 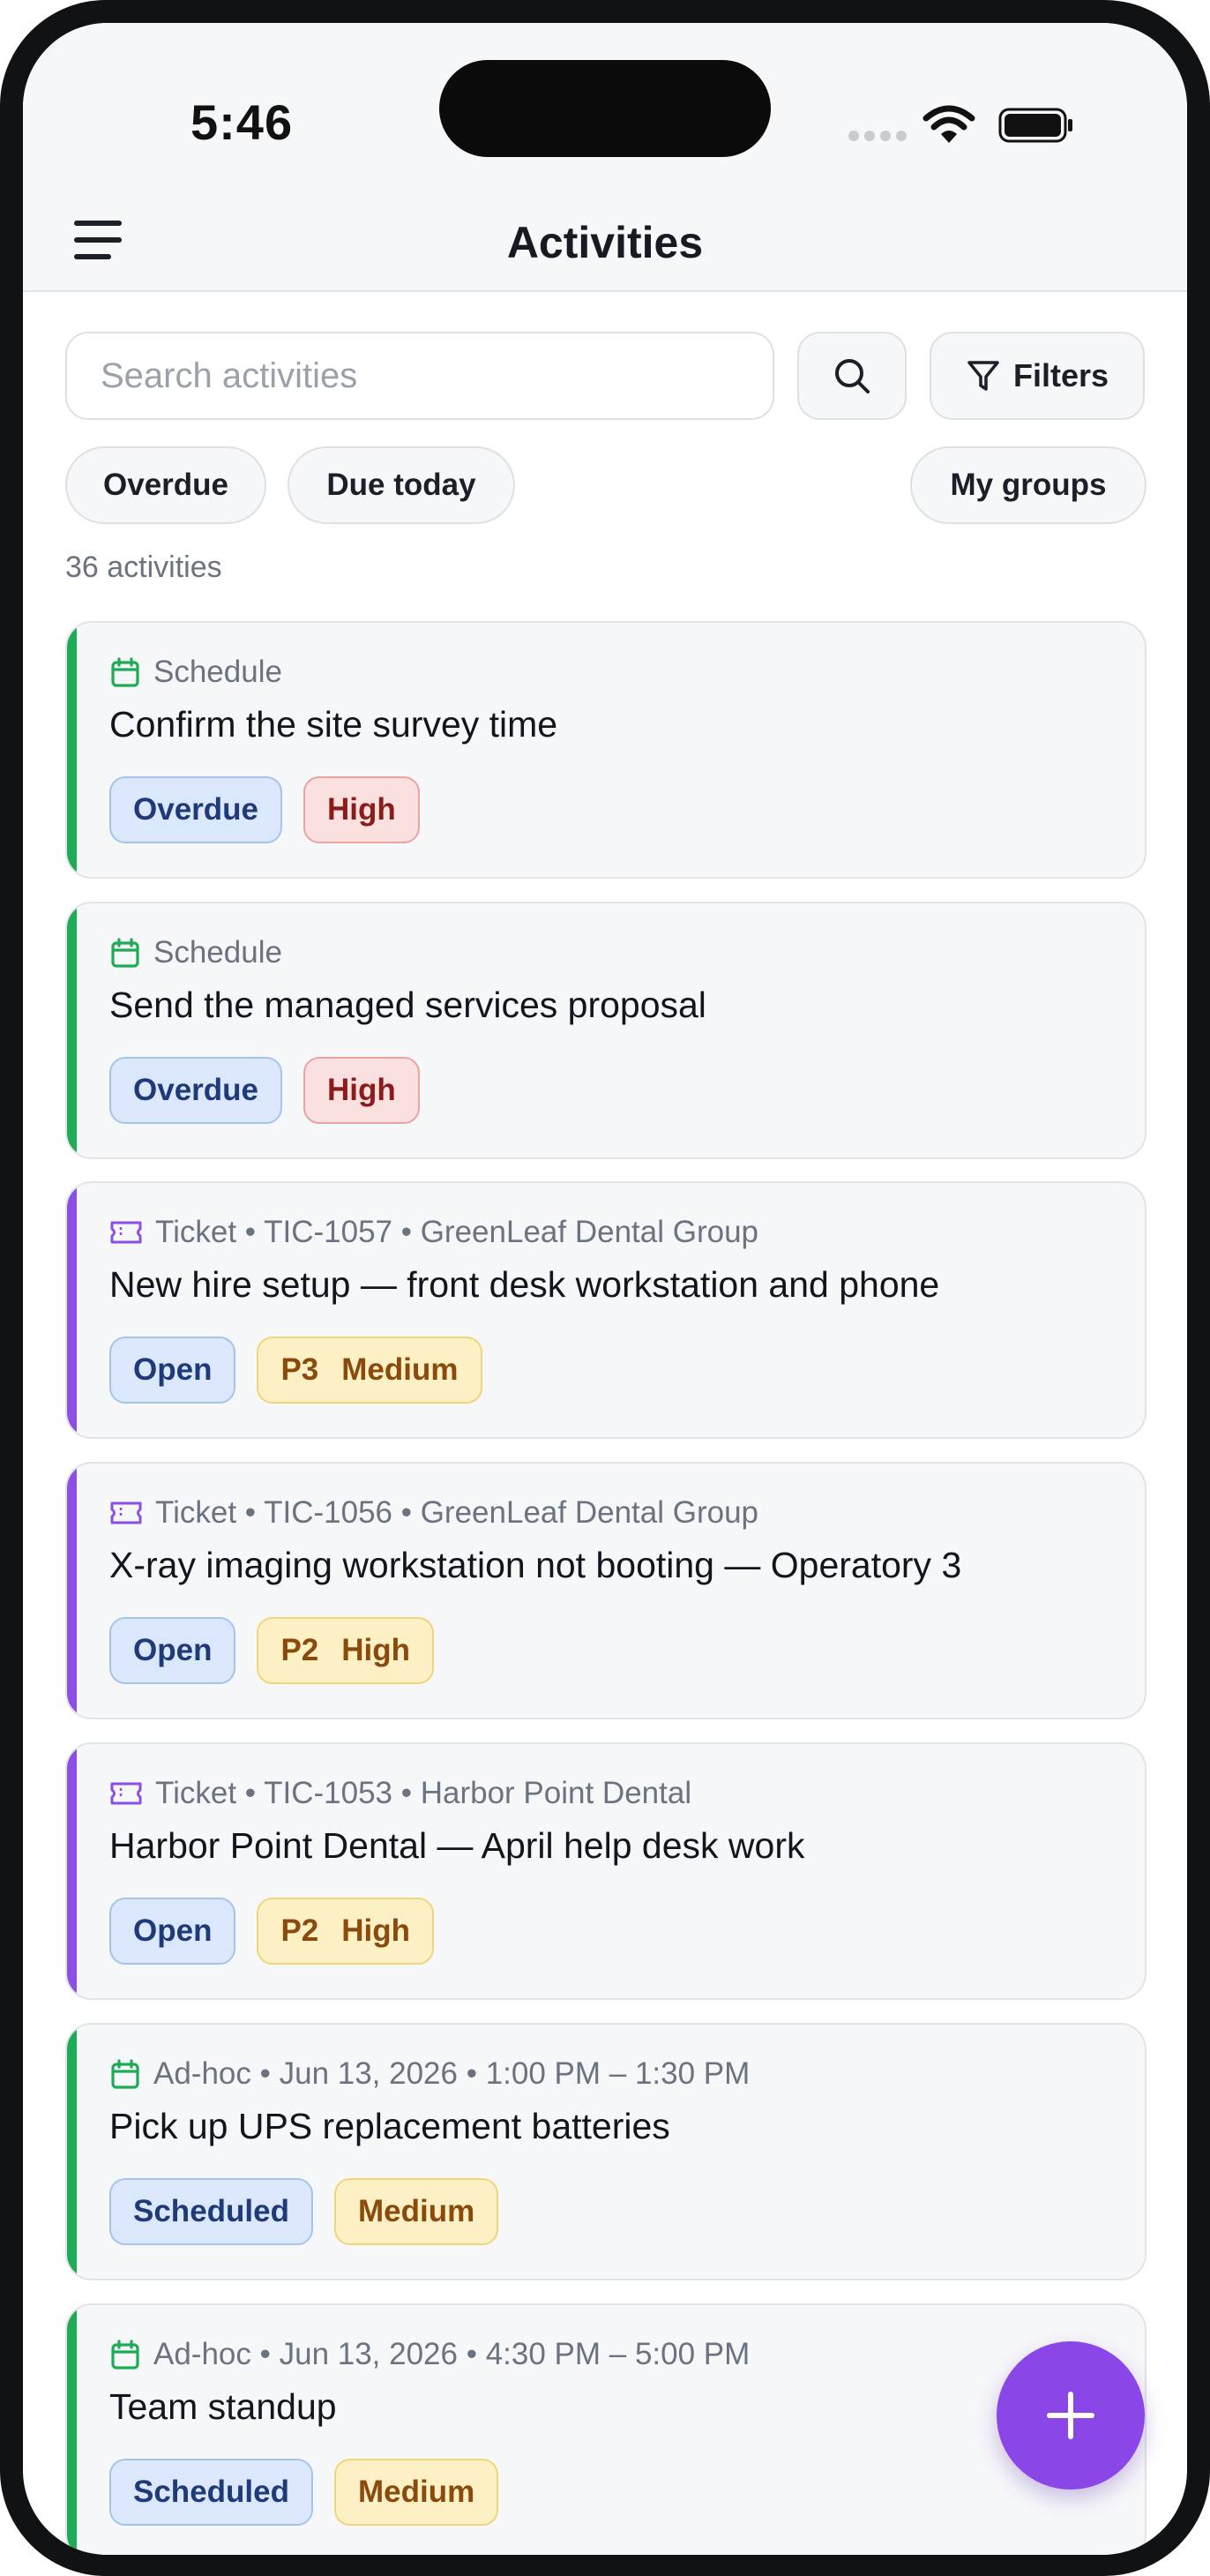 I want to click on chip-due-today: Due today, so click(x=401, y=485).